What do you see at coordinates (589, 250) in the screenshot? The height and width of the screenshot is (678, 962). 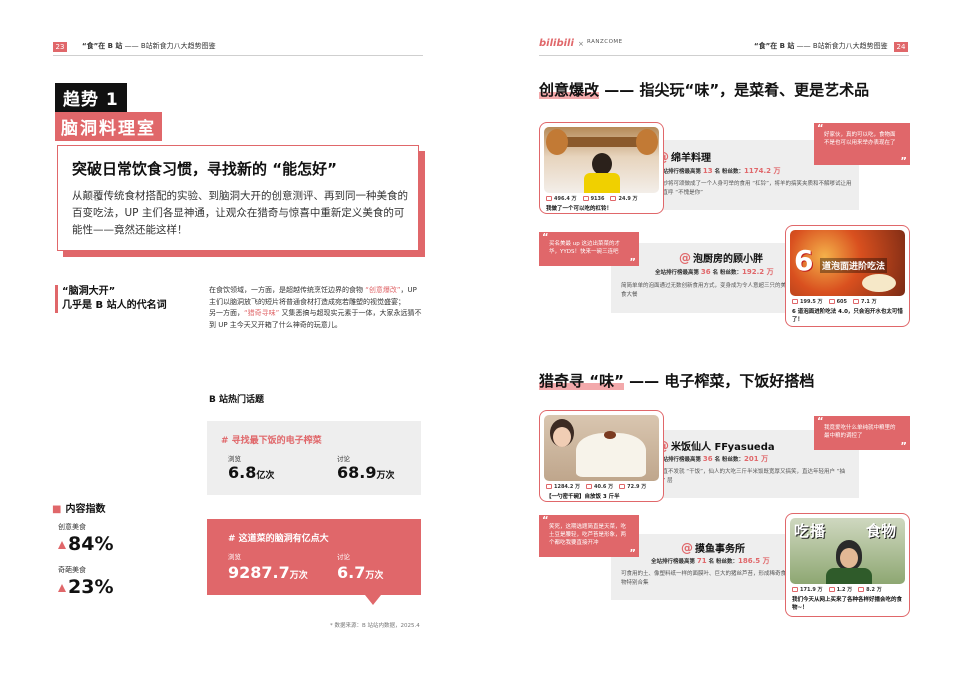 I see `comment-bubble-2: “买名美最 up 这边出菜菜的才华，YYDS！快来一碗三连吧”` at bounding box center [589, 250].